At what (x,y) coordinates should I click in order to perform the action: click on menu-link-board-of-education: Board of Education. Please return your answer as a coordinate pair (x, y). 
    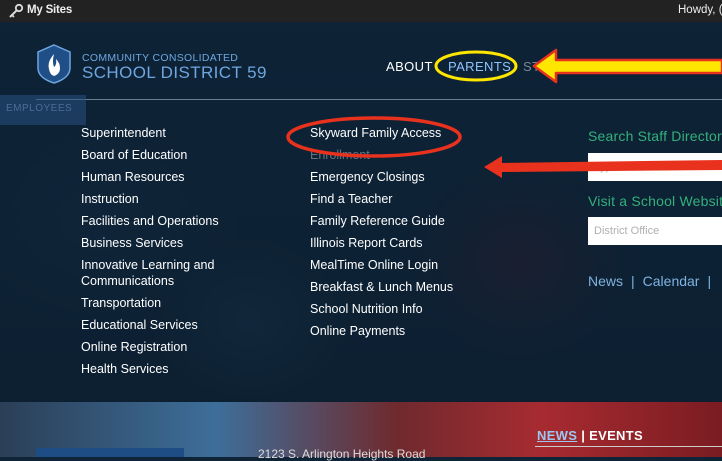
    Looking at the image, I should click on (150, 155).